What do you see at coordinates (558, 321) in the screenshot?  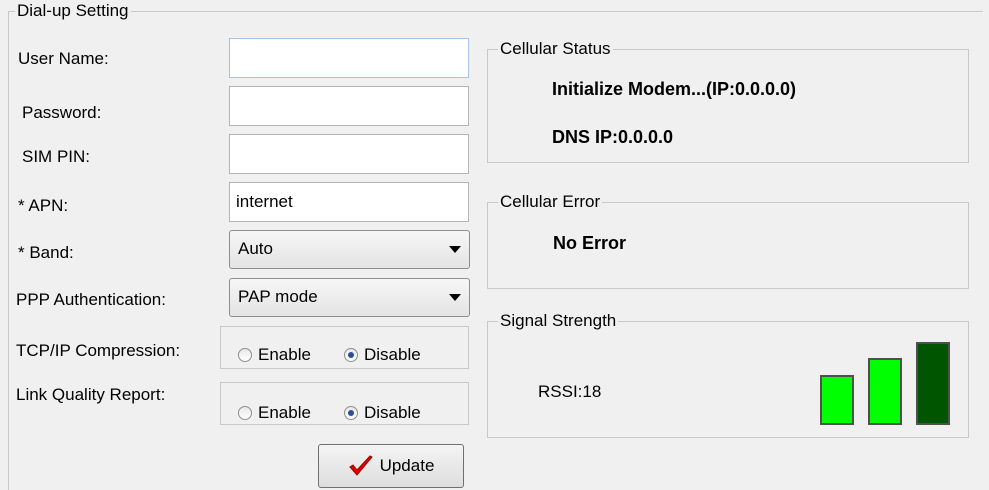 I see `signal-strength-title: Signal Strength` at bounding box center [558, 321].